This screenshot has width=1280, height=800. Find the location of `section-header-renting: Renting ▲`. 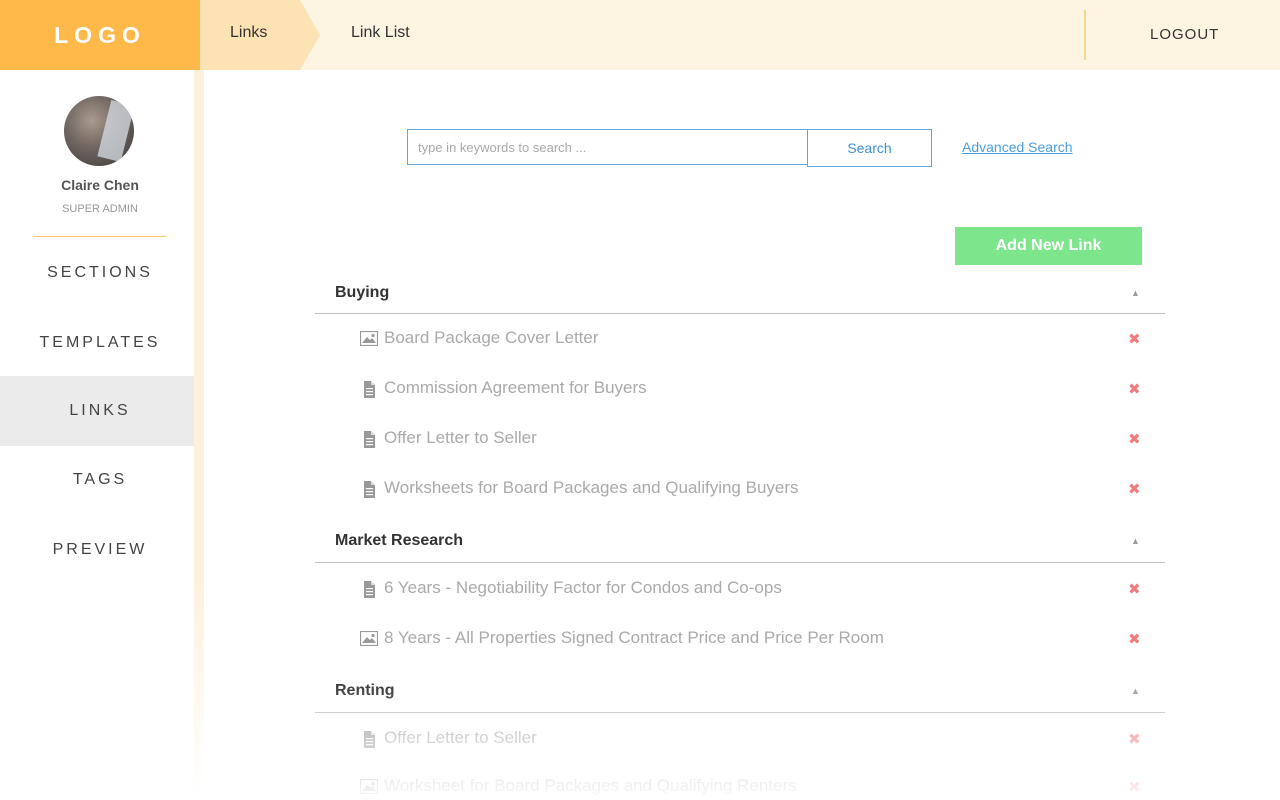

section-header-renting: Renting ▲ is located at coordinates (740, 693).